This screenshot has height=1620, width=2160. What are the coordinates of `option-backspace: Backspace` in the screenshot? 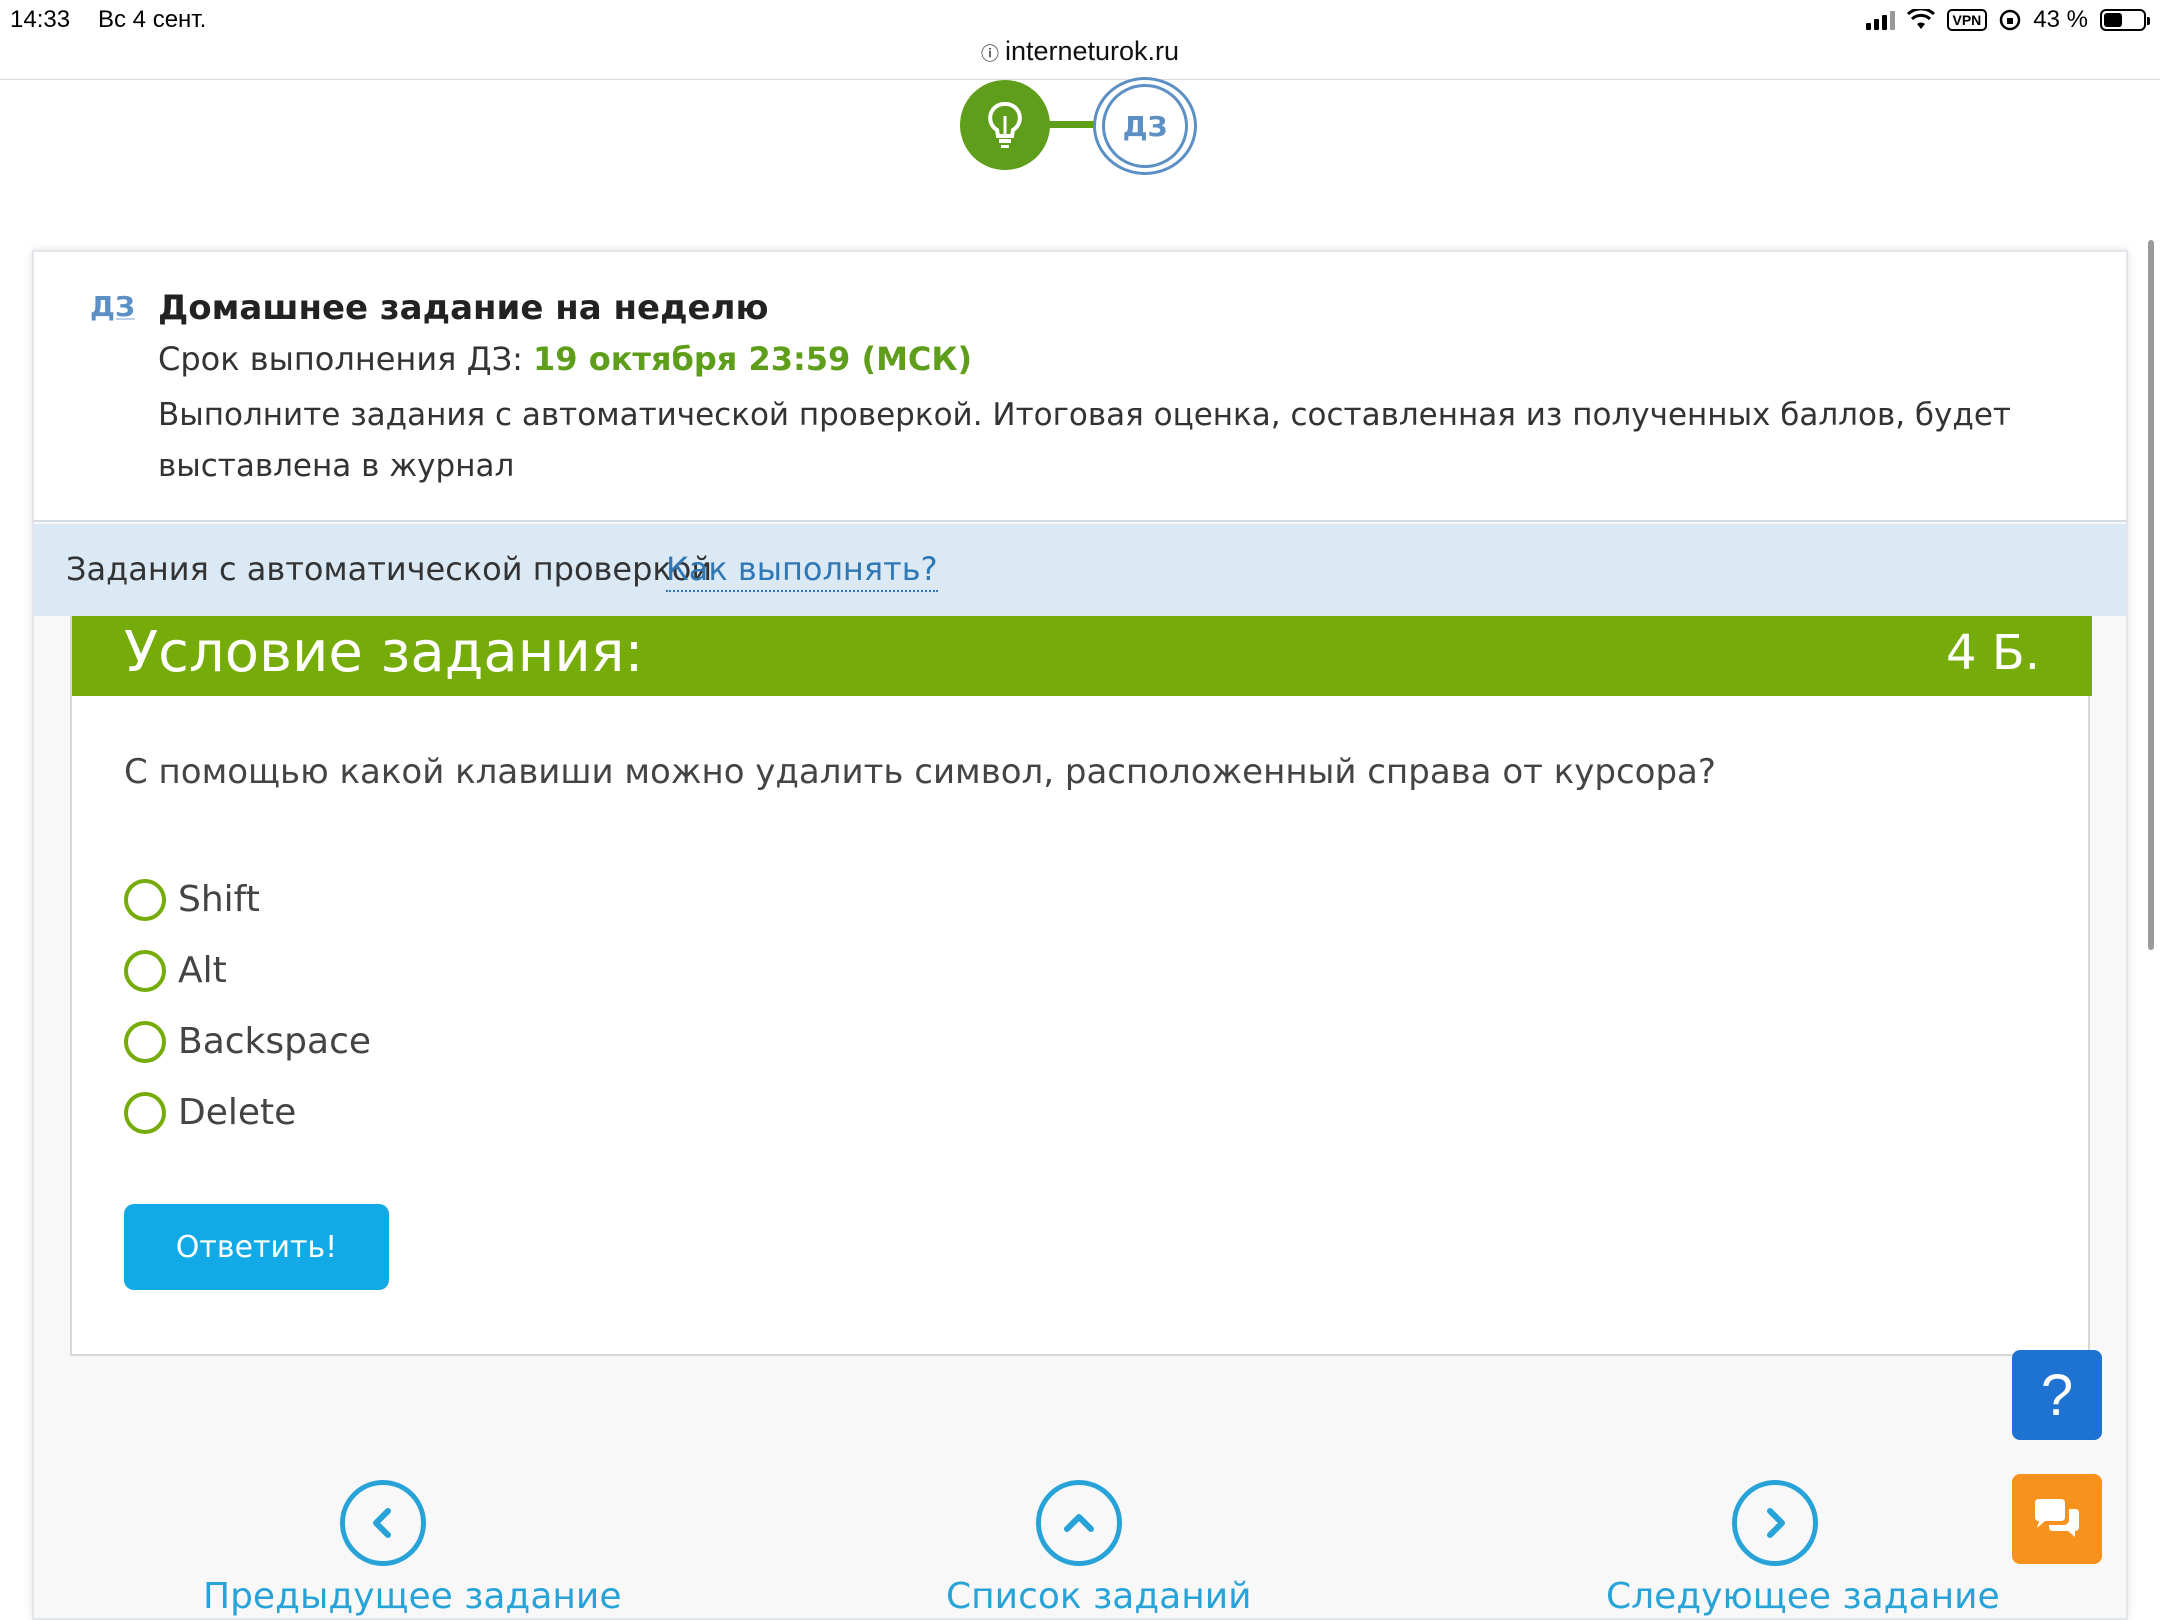 It's located at (247, 1041).